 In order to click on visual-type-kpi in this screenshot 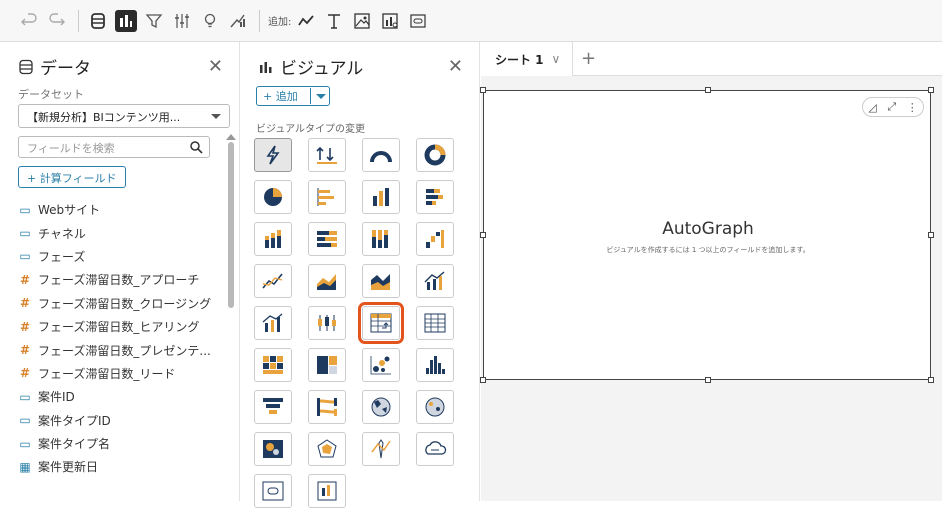, I will do `click(327, 155)`.